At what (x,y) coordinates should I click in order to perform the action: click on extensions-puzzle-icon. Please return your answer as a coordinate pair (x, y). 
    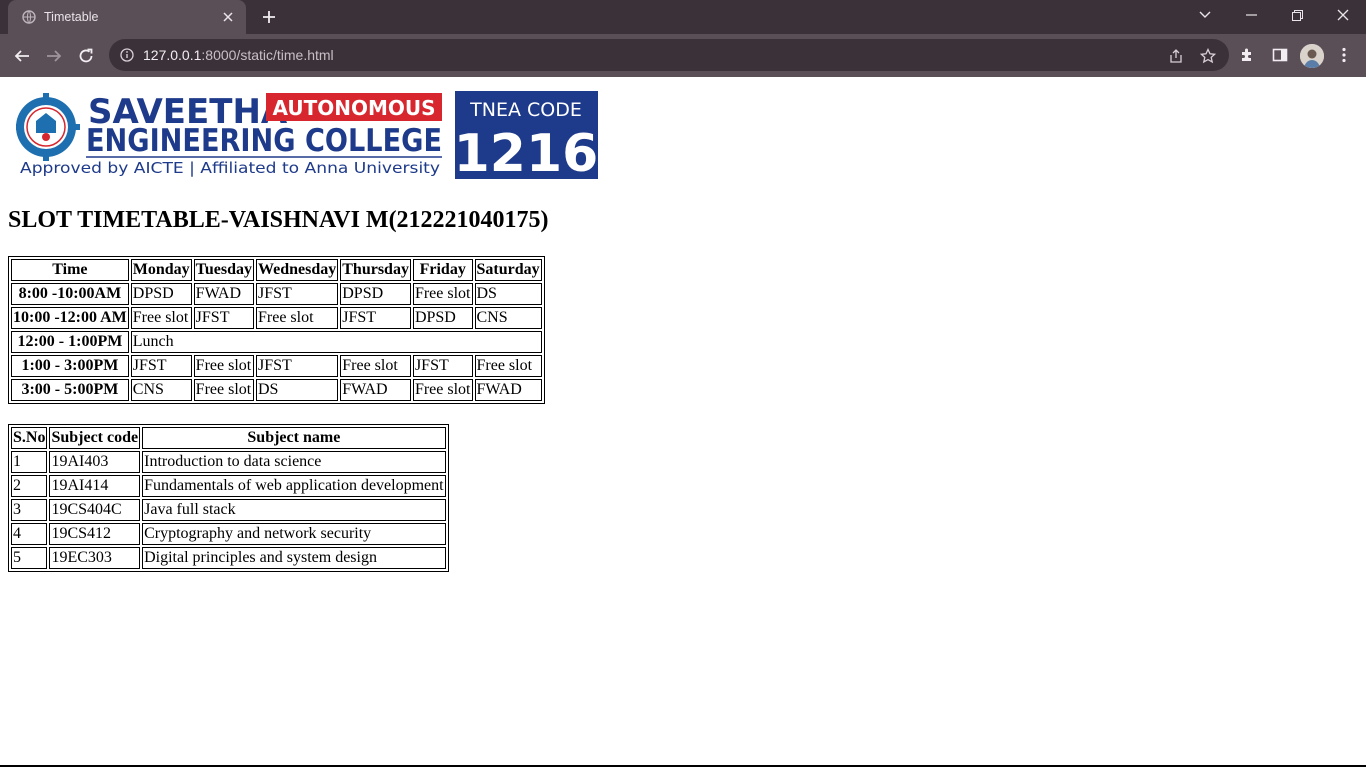
    Looking at the image, I should click on (1248, 55).